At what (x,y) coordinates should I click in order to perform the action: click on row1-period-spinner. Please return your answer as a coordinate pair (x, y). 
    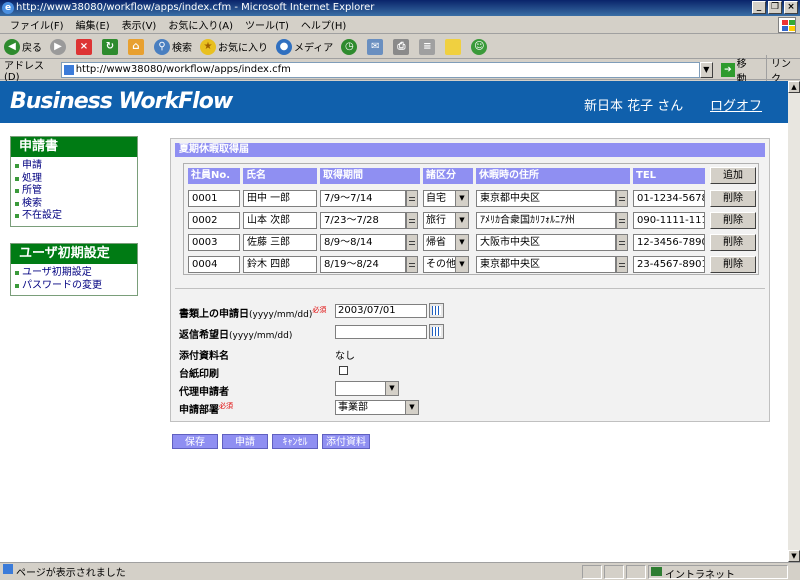
    Looking at the image, I should click on (412, 198).